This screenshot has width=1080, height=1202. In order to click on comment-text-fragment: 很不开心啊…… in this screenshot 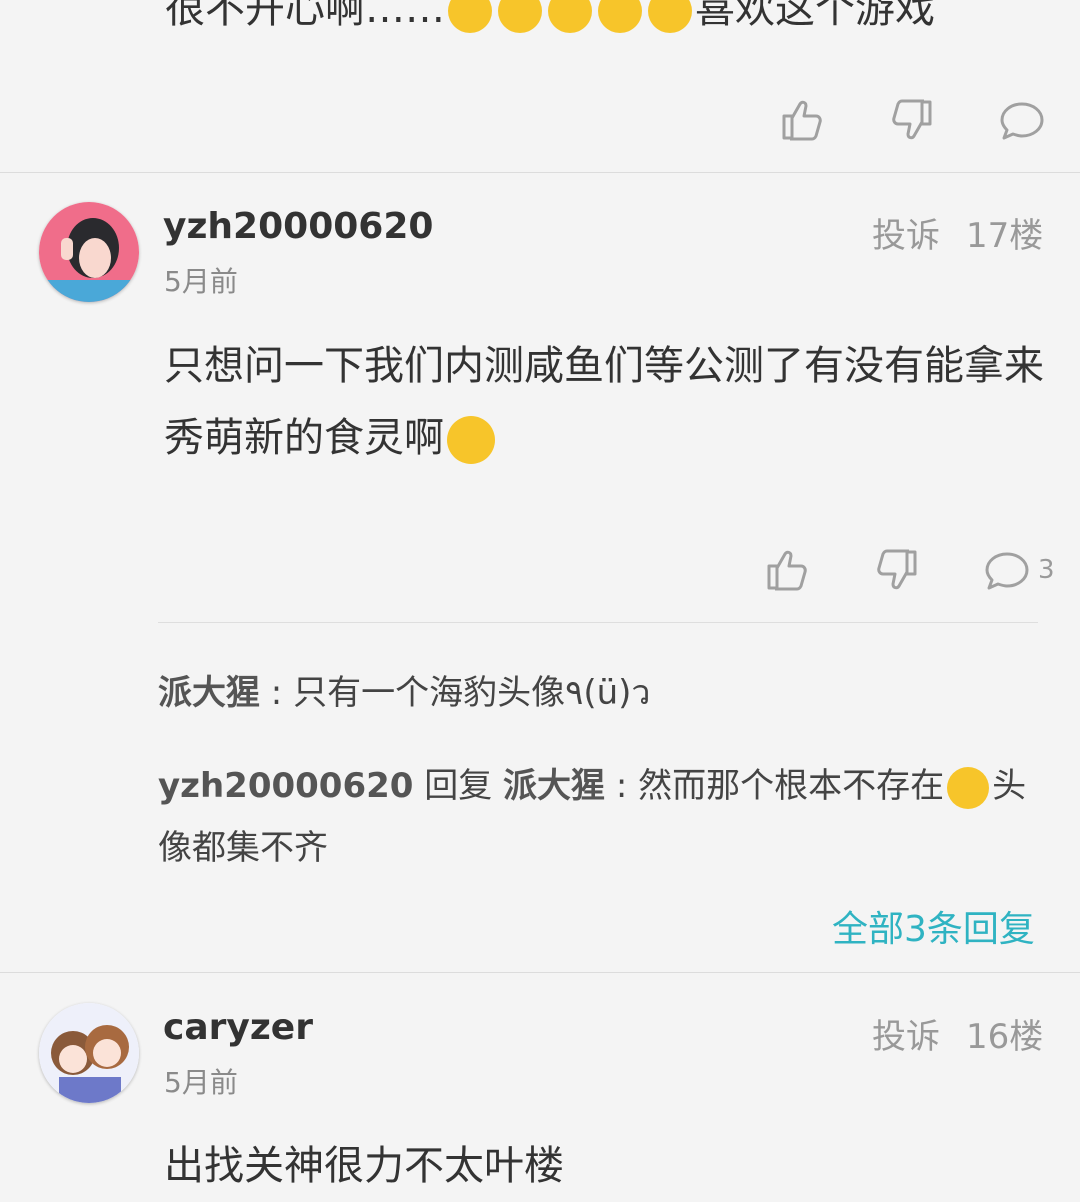, I will do `click(305, 16)`.